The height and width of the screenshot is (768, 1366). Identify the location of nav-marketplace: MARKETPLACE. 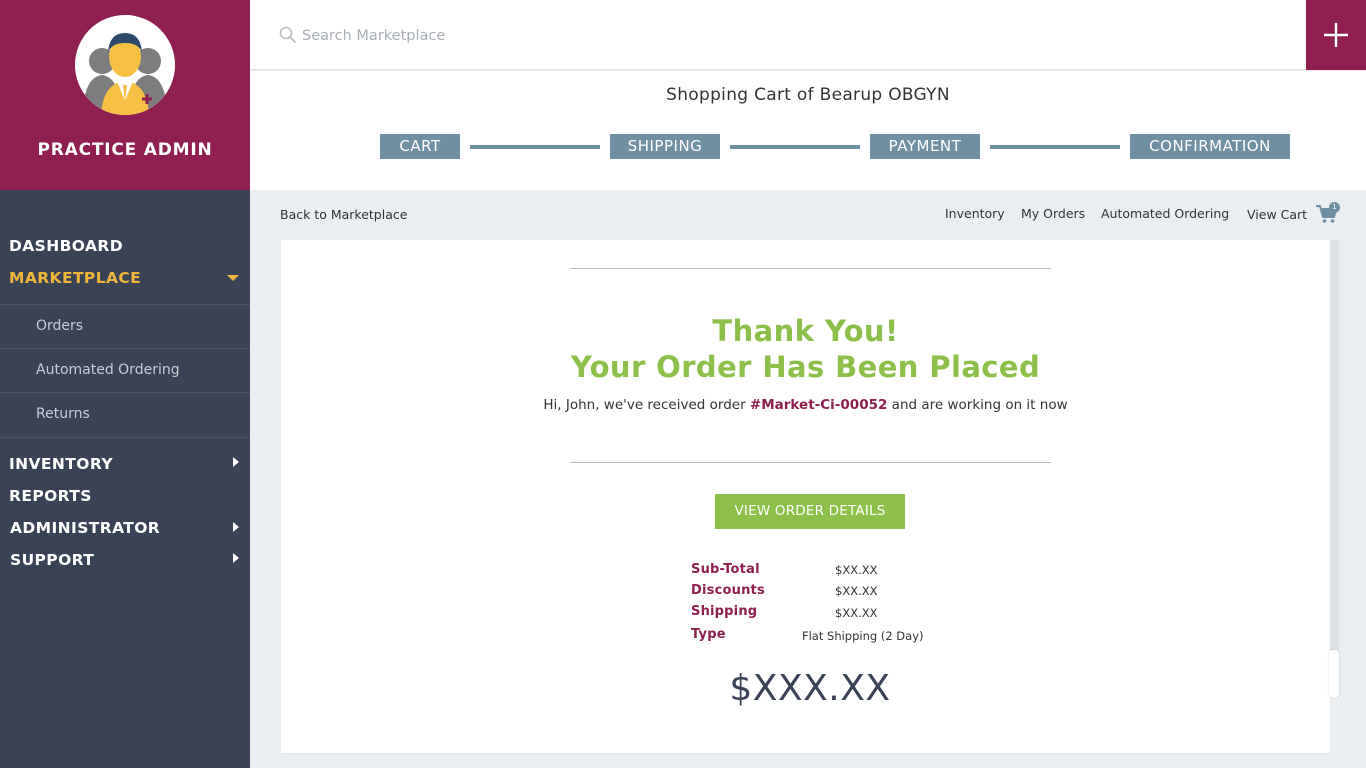
(75, 278).